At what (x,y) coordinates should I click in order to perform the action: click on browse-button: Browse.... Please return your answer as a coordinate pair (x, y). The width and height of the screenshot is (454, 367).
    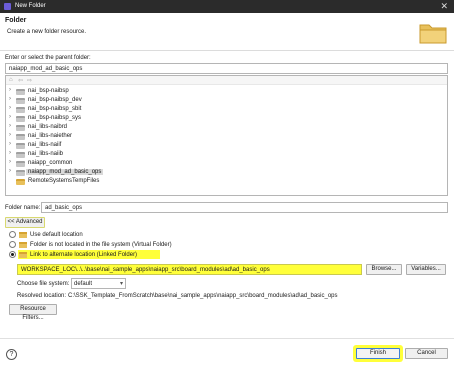
    Looking at the image, I should click on (384, 269).